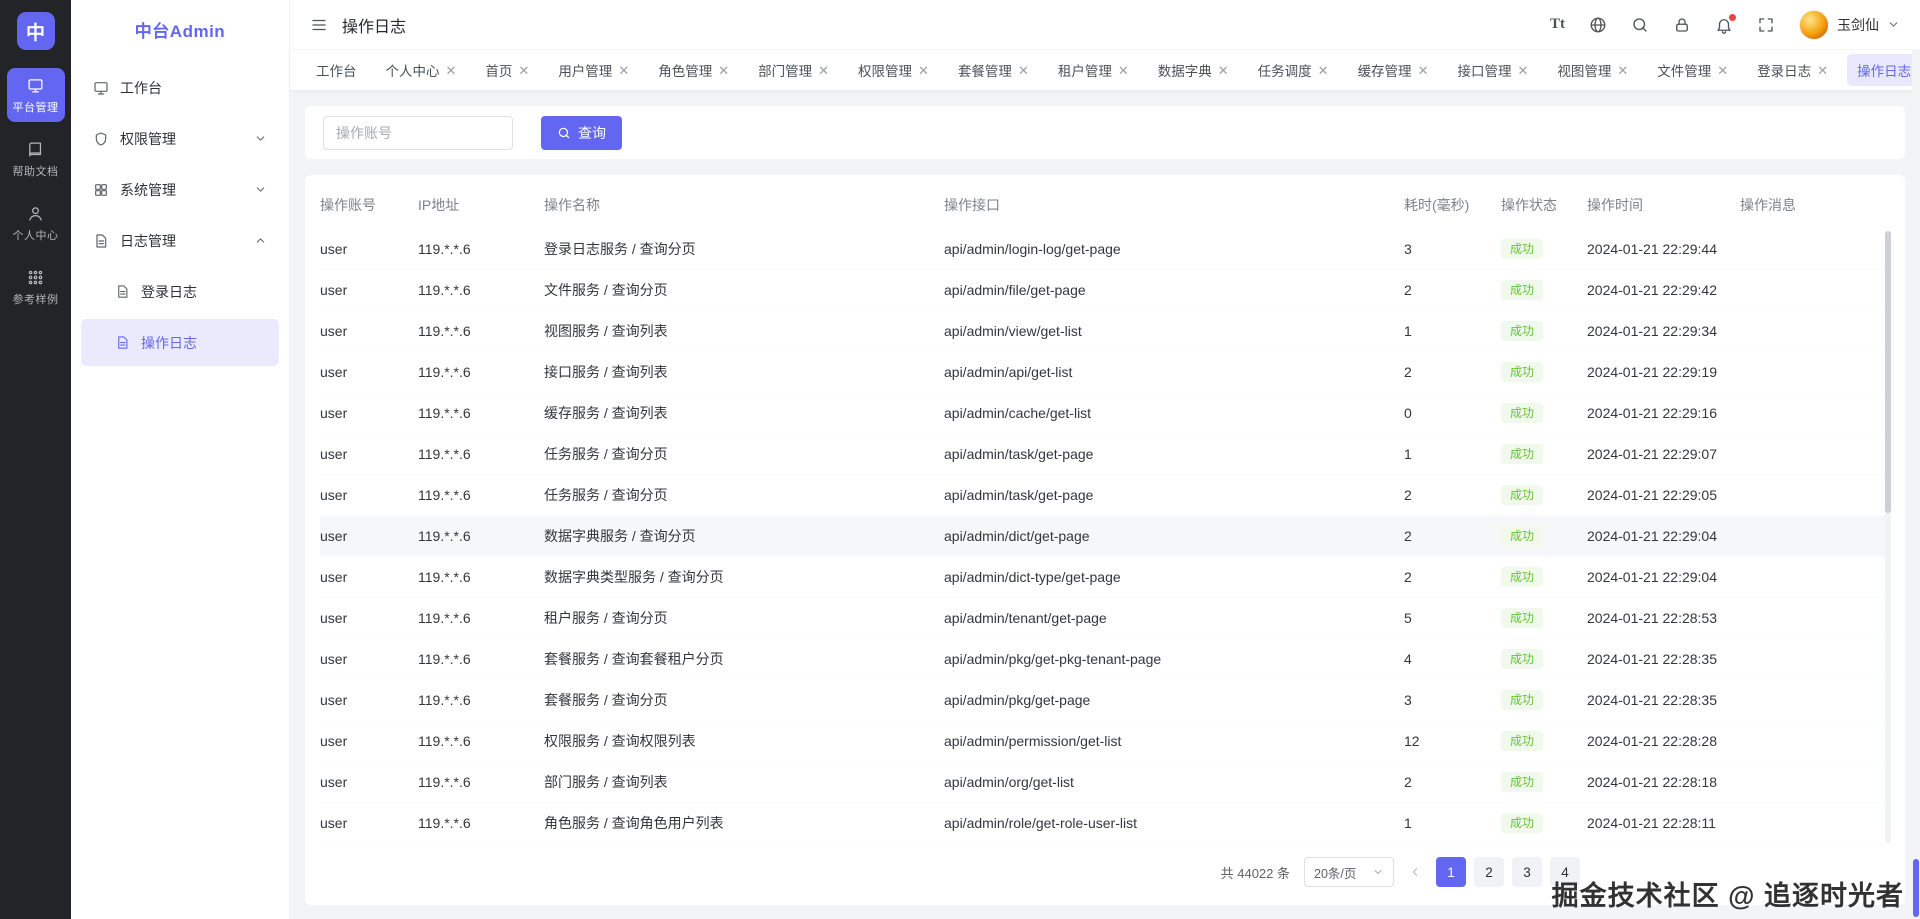 The height and width of the screenshot is (919, 1920). I want to click on cell-time: 2024-01-21 22:29:04, so click(1652, 536).